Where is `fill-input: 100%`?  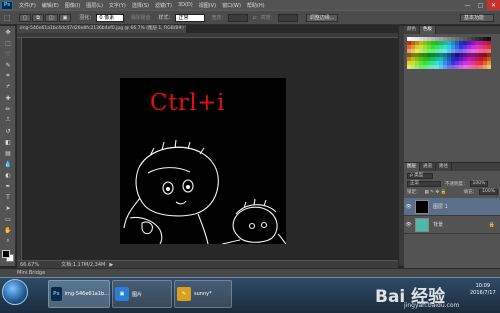
fill-input: 100% is located at coordinates (488, 192).